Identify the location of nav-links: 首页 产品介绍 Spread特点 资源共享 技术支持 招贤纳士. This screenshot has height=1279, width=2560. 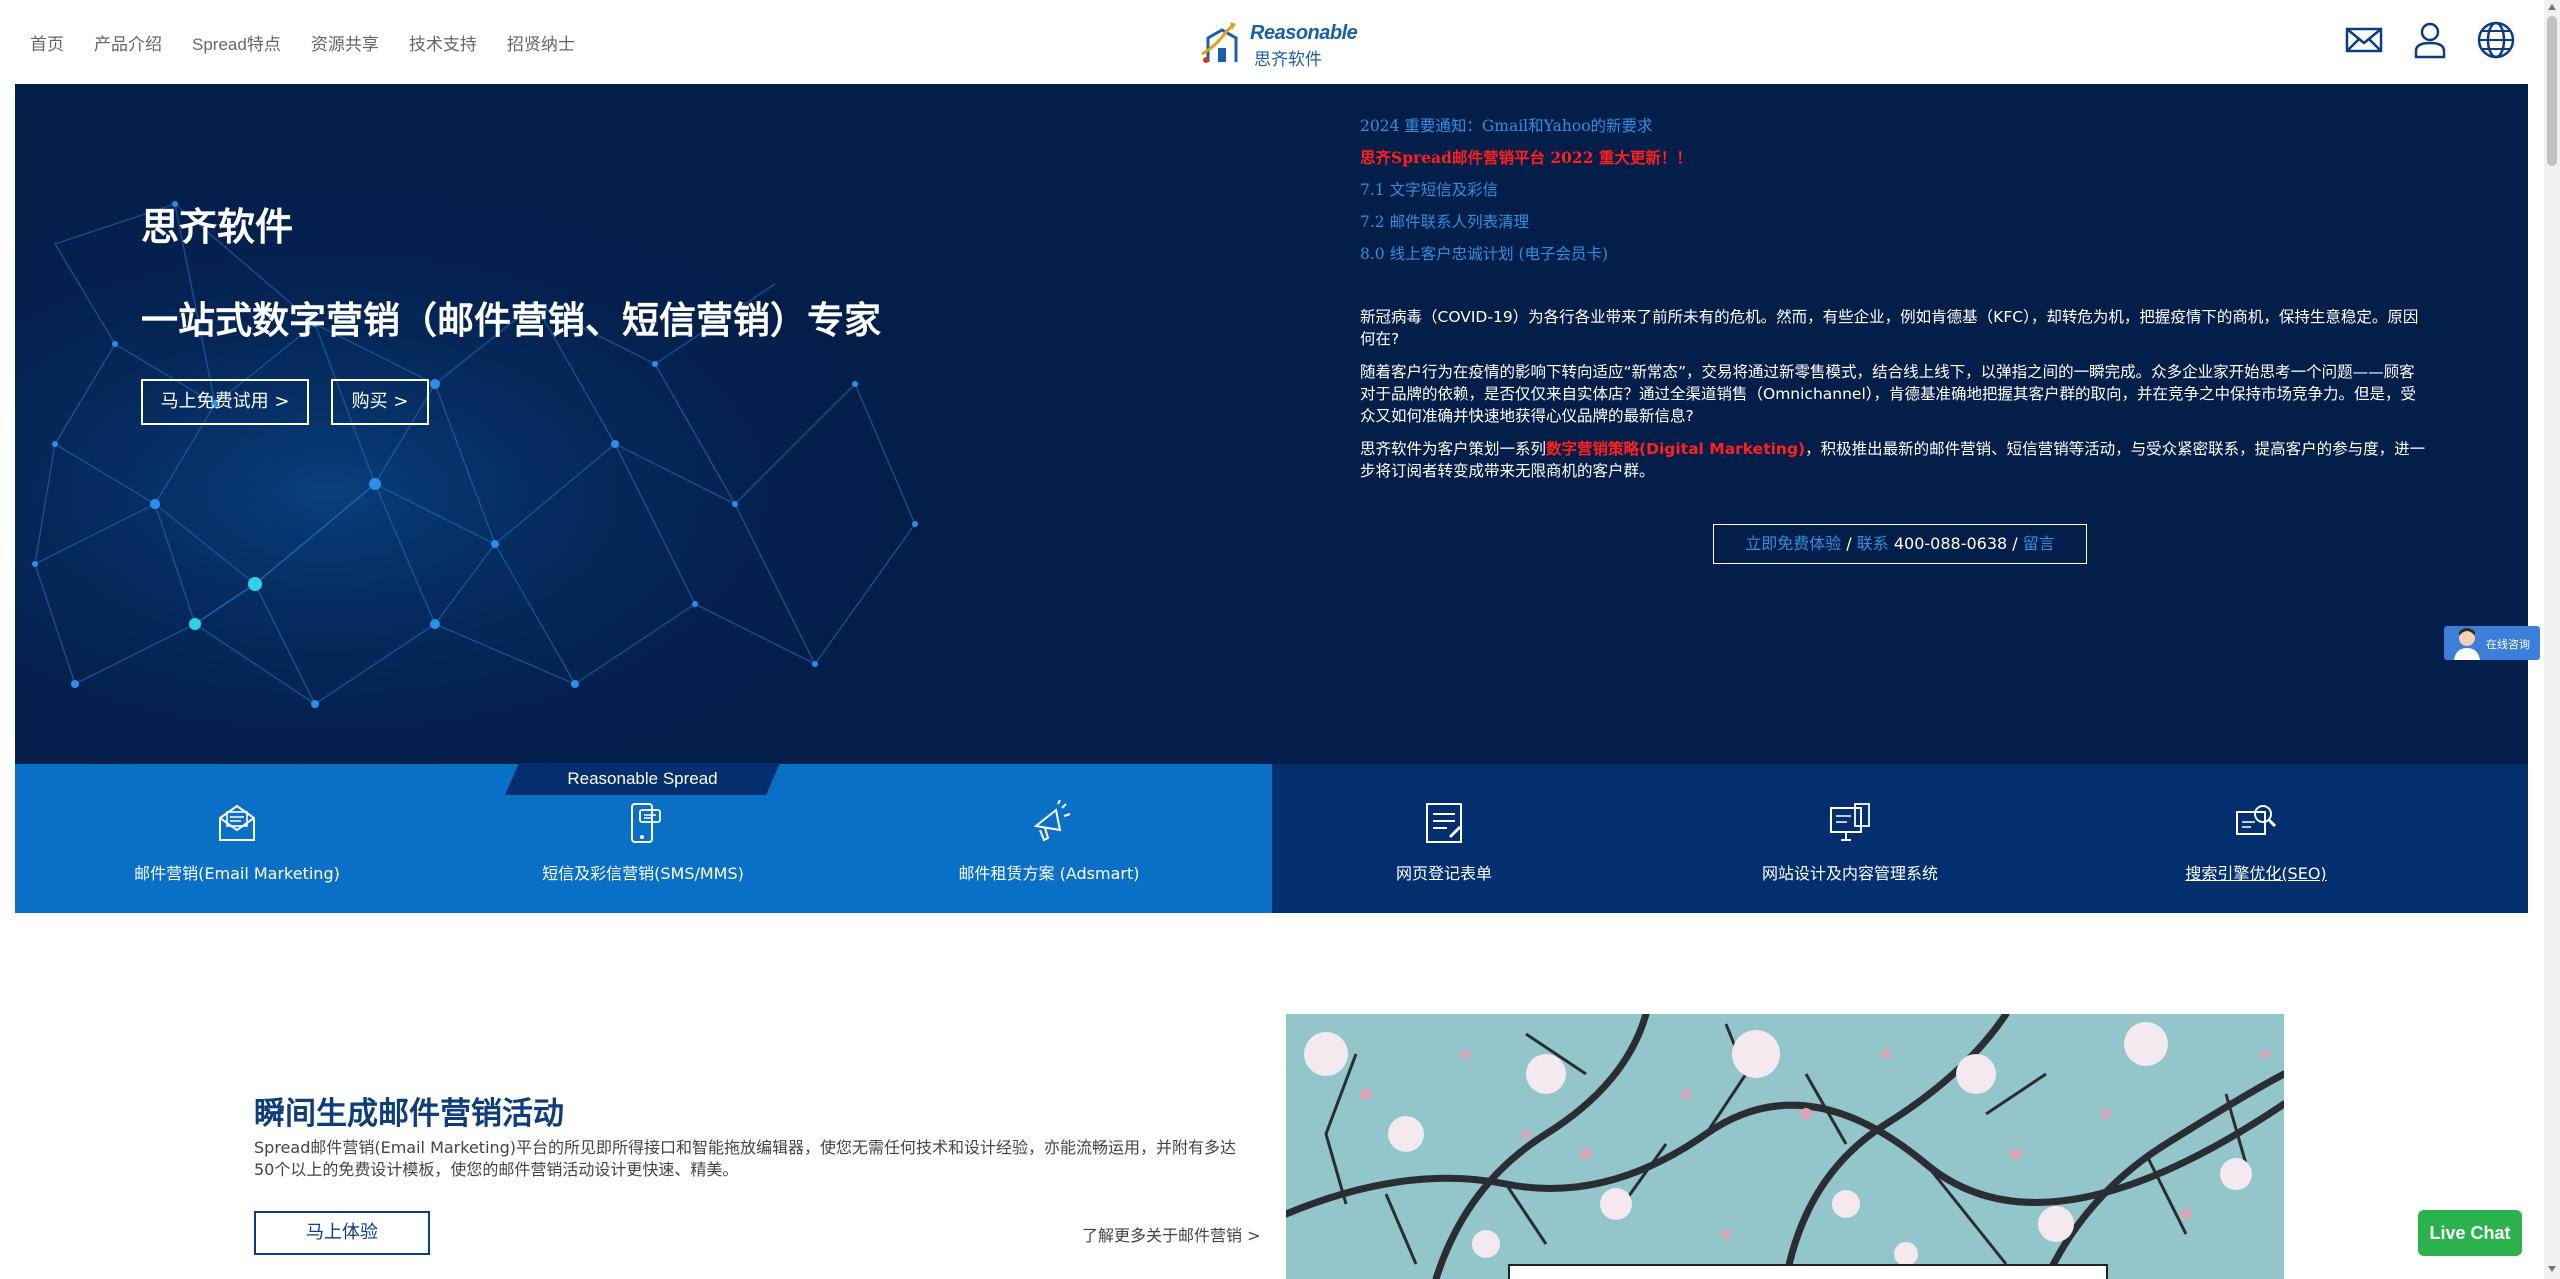
(317, 42).